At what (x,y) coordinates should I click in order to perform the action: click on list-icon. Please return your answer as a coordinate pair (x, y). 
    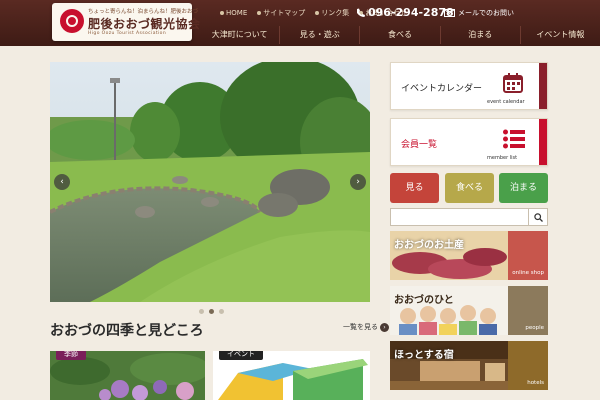
    Looking at the image, I should click on (514, 139).